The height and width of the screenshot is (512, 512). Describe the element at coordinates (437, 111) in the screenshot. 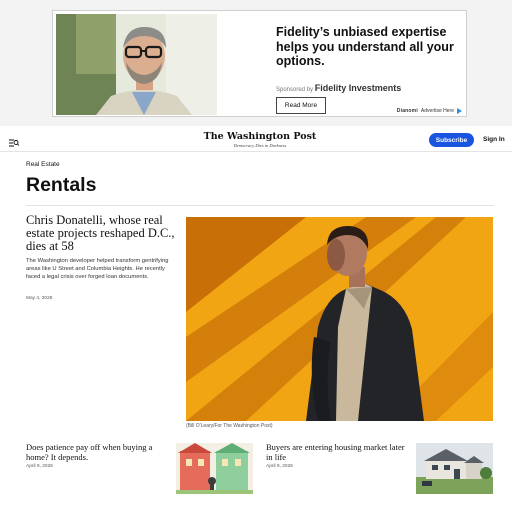

I see `advertise-here-link: Advertise Here` at that location.